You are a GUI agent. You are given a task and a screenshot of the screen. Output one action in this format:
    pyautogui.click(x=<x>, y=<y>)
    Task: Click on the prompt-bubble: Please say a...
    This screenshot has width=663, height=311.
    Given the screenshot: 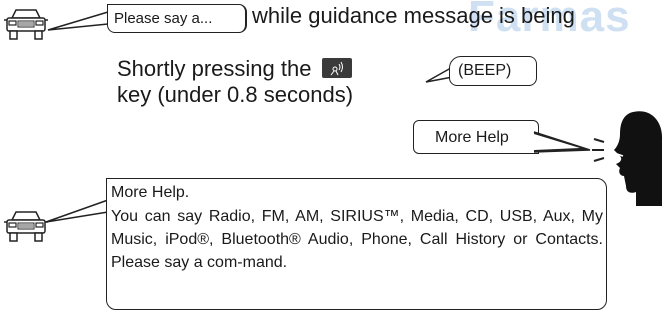 What is the action you would take?
    pyautogui.click(x=177, y=18)
    